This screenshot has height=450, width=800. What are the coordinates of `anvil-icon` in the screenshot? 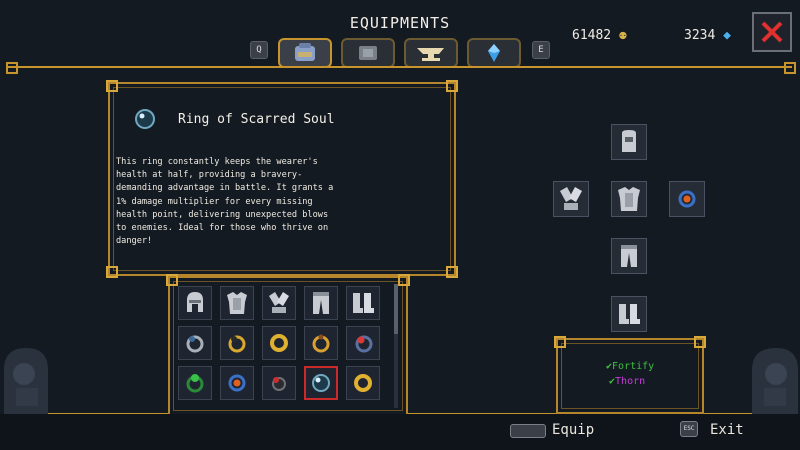 It's located at (430, 54).